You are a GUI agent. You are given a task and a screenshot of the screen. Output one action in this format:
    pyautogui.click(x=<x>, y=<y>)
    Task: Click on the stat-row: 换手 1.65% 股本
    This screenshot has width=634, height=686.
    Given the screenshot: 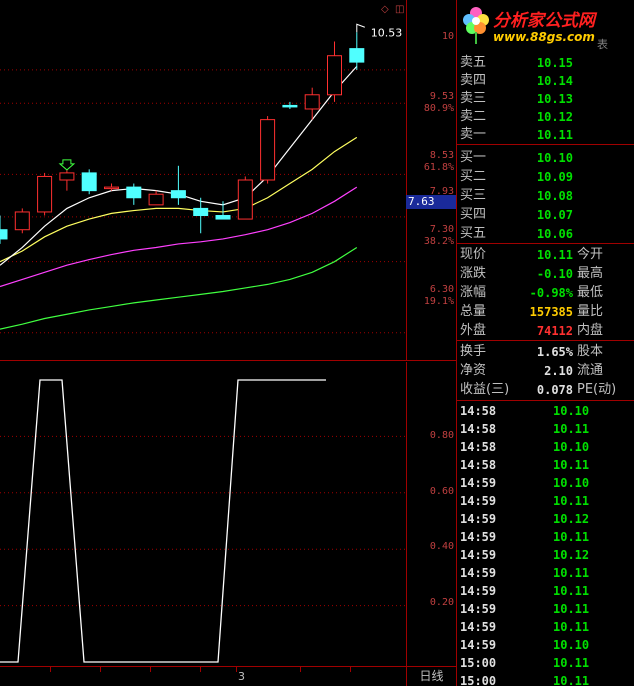 What is the action you would take?
    pyautogui.click(x=545, y=352)
    